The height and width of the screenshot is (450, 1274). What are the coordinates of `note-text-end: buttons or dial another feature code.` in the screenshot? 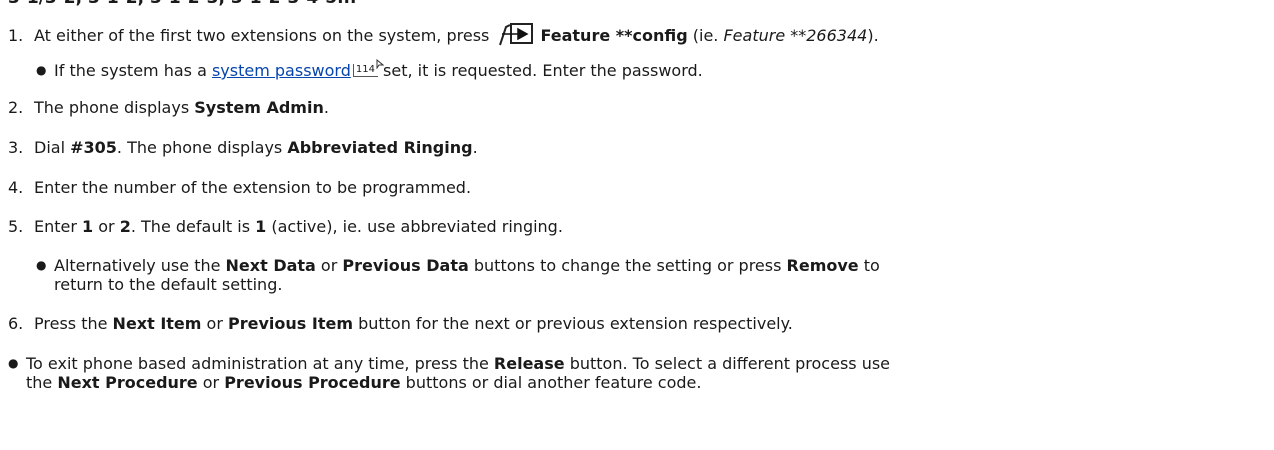 It's located at (551, 382).